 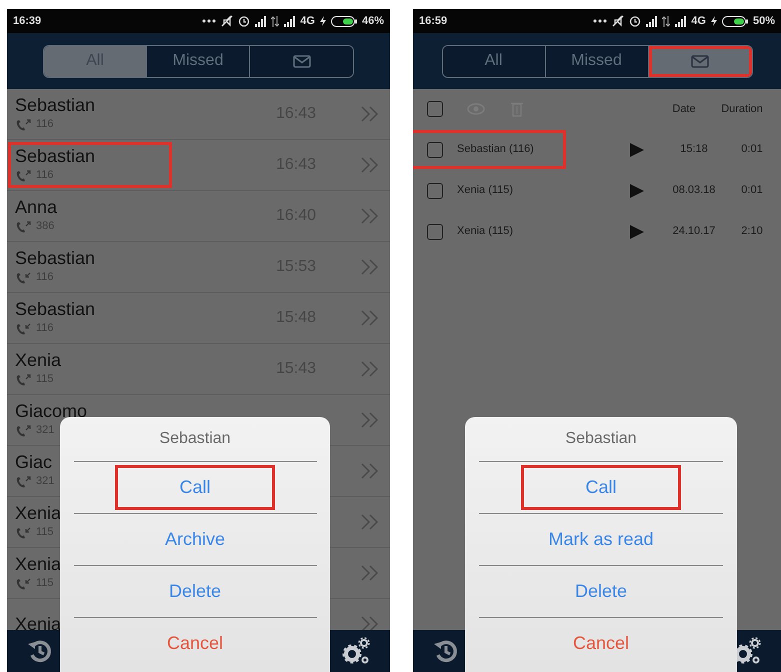 I want to click on caller-name: Sebastian (116), so click(x=495, y=150).